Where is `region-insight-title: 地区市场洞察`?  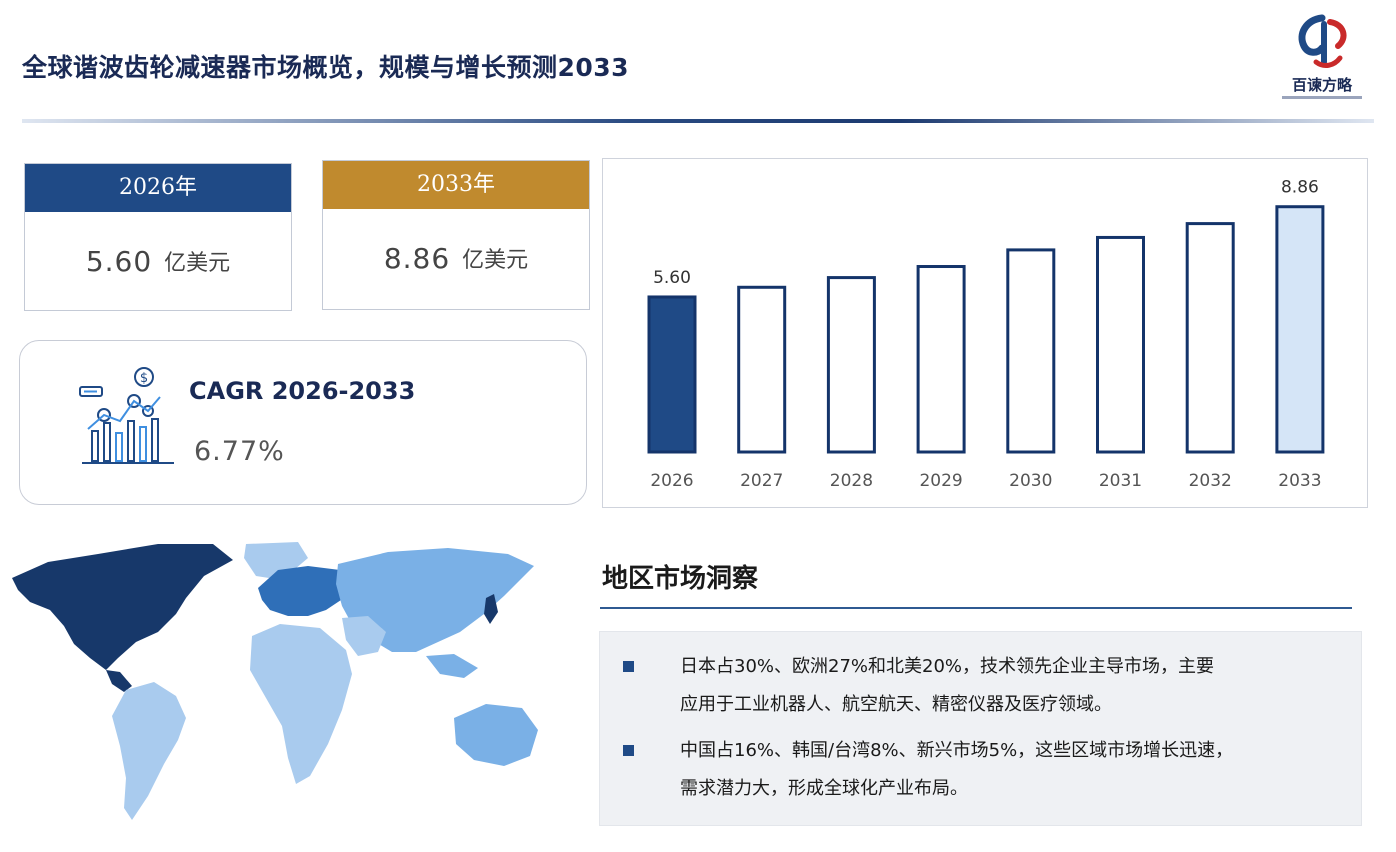 region-insight-title: 地区市场洞察 is located at coordinates (680, 579).